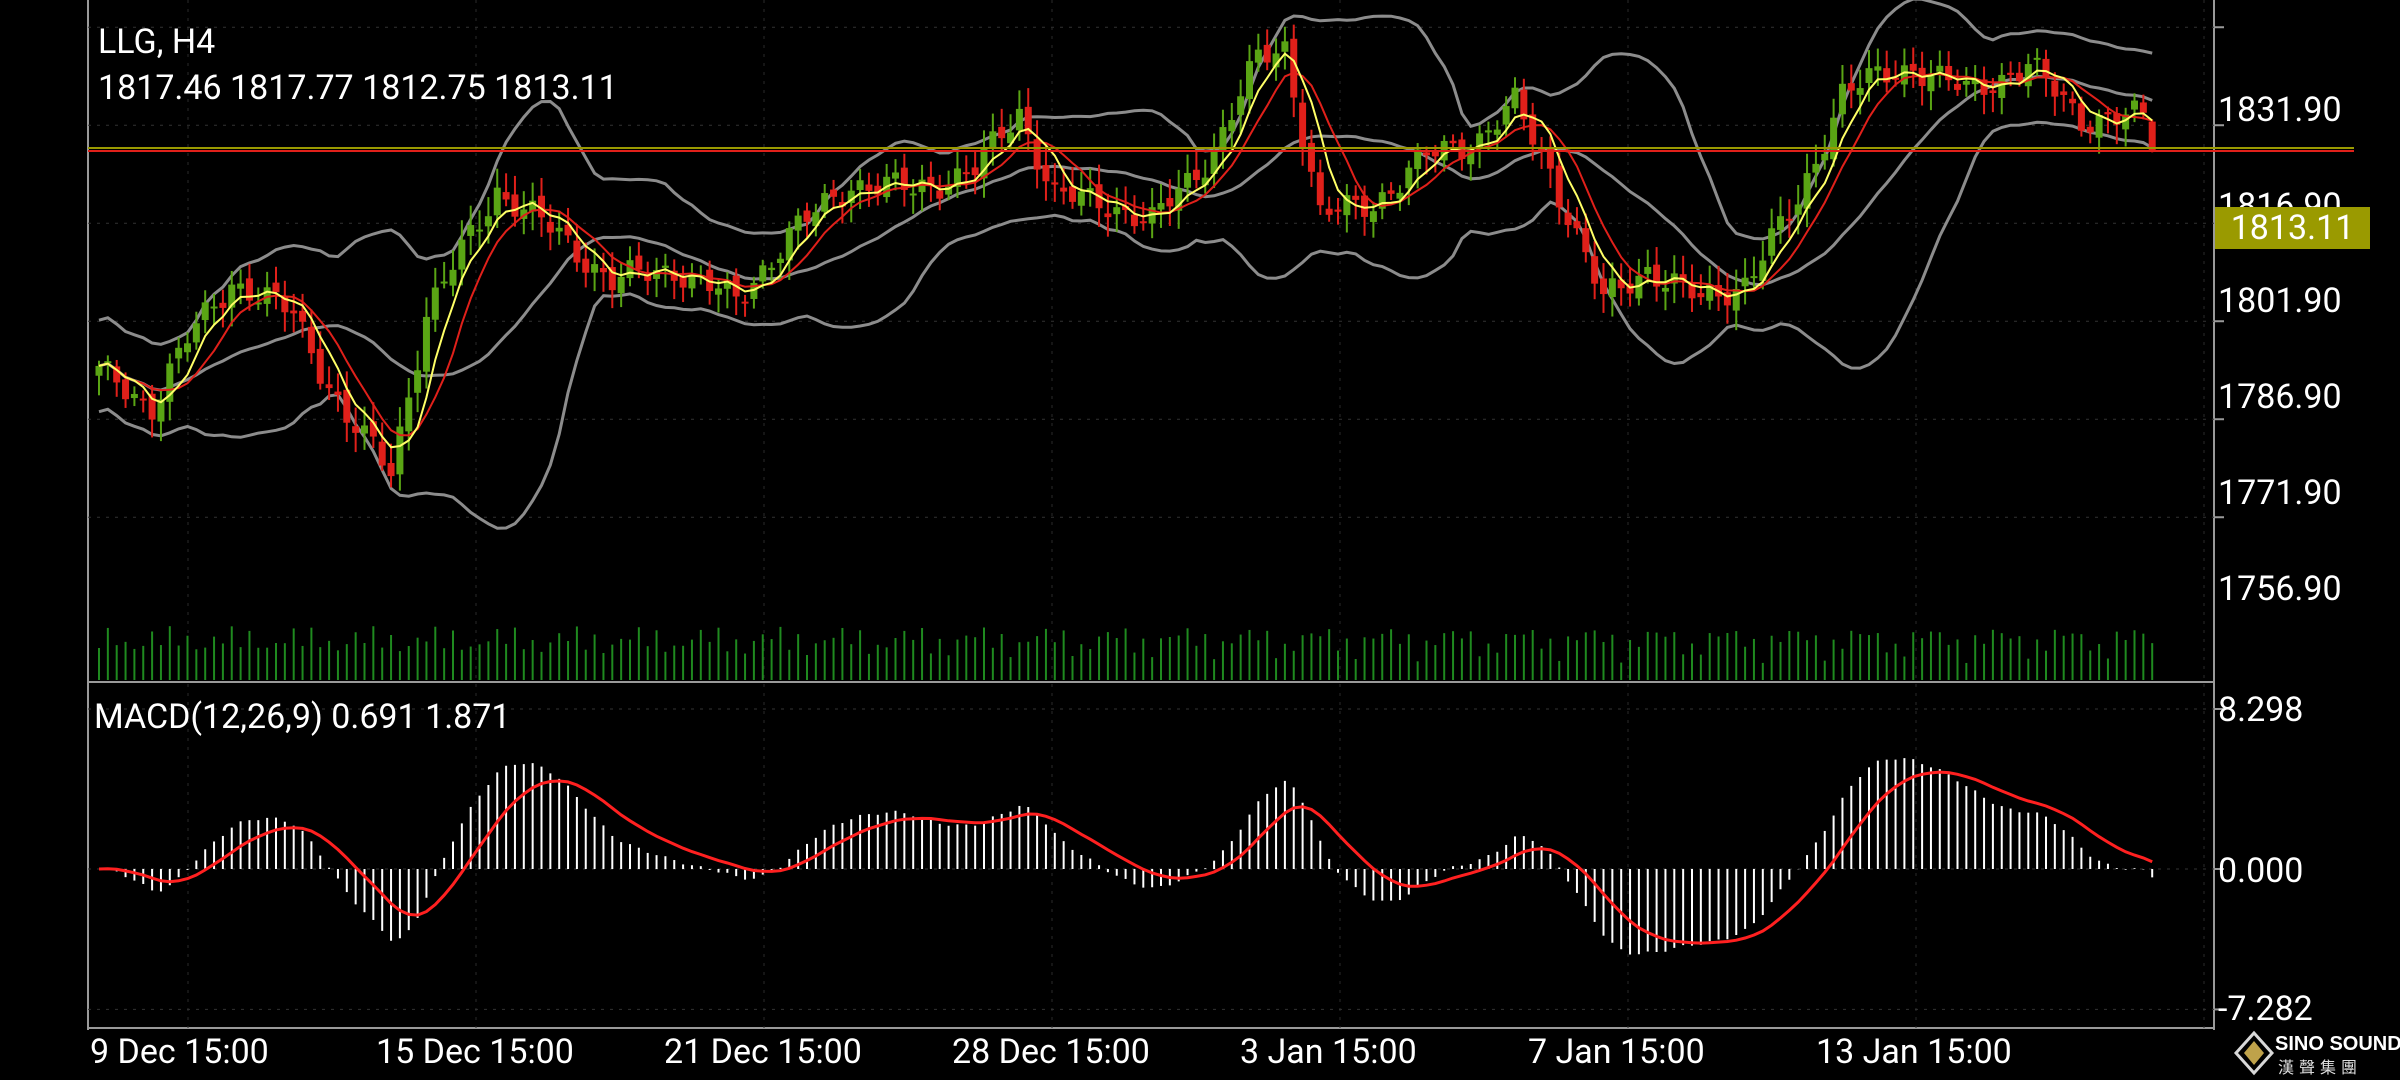 The height and width of the screenshot is (1080, 2400). What do you see at coordinates (1914, 1052) in the screenshot?
I see `time-axis-label: 13 Jan 15:00` at bounding box center [1914, 1052].